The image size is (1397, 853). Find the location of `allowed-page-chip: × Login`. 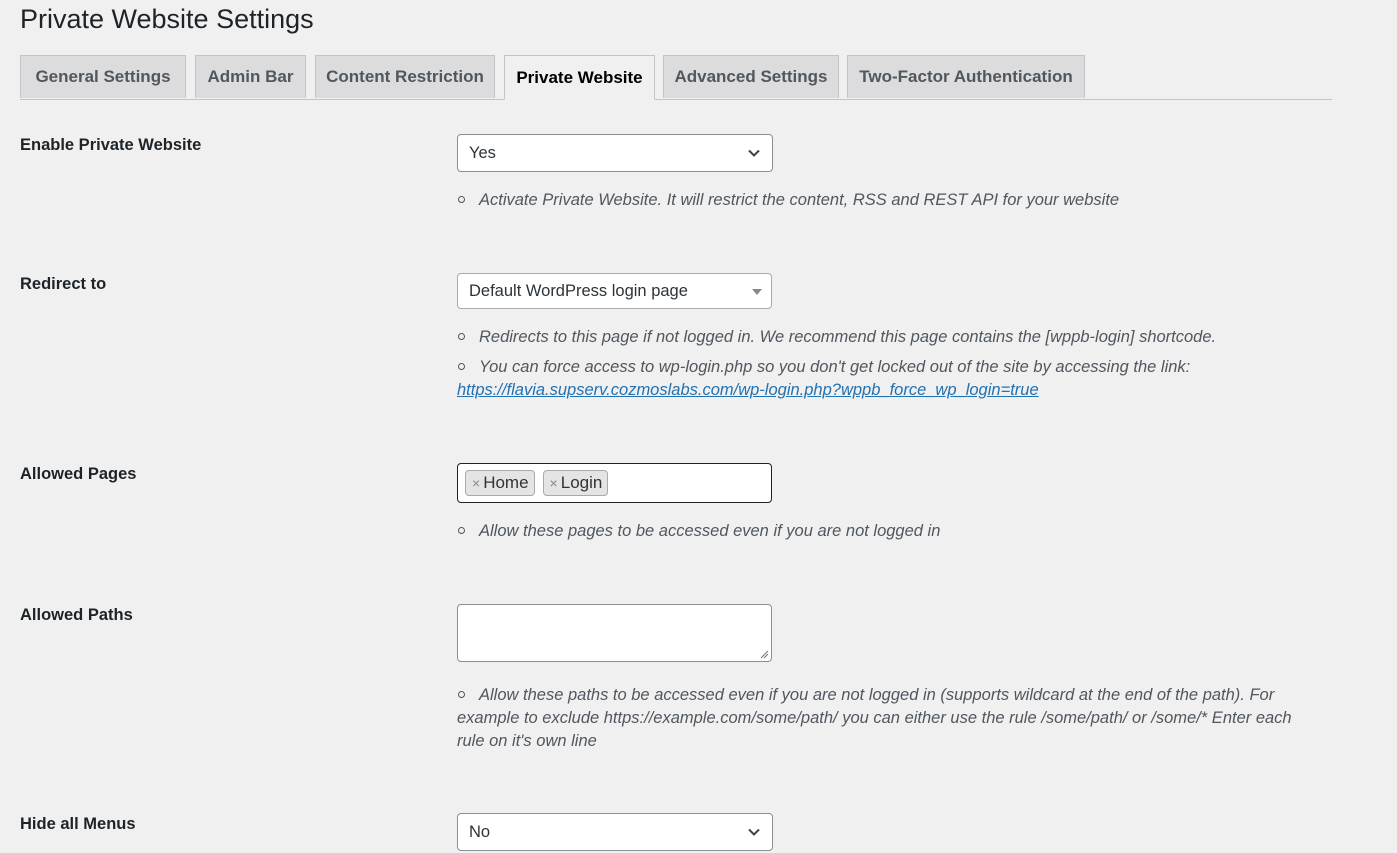

allowed-page-chip: × Login is located at coordinates (575, 483).